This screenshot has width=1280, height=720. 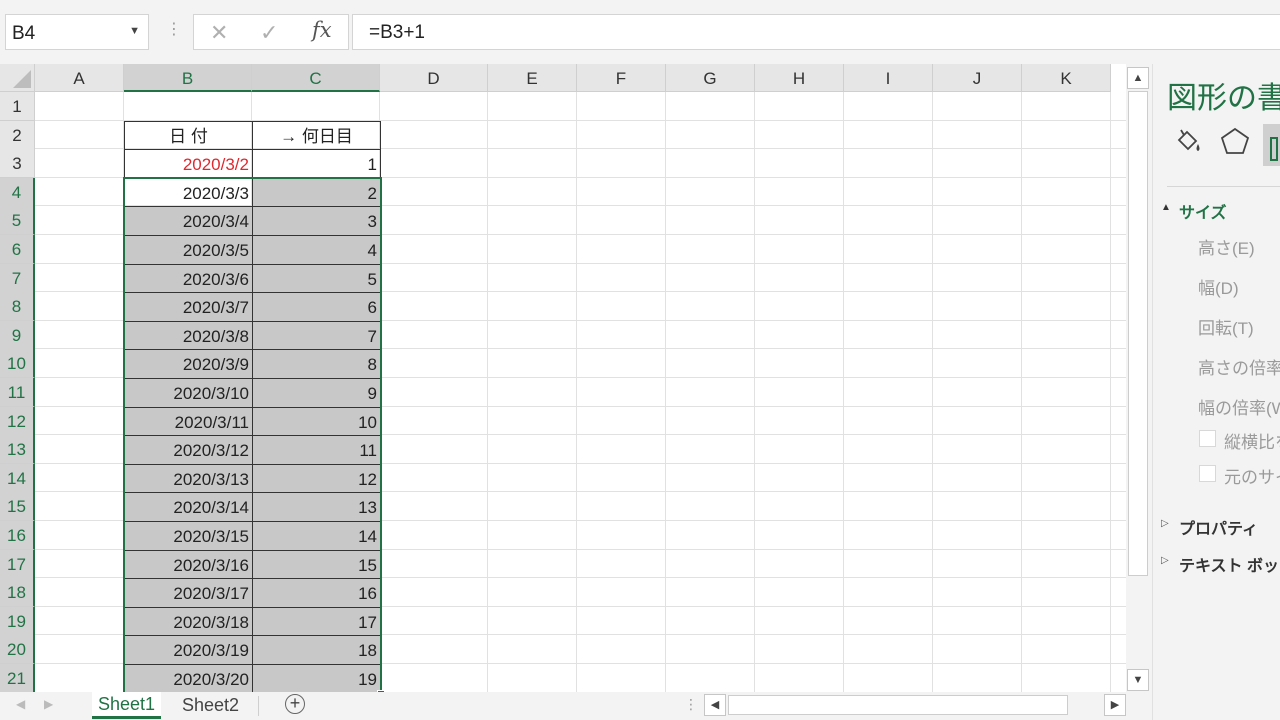 I want to click on size-properties-icon, so click(x=1271, y=145).